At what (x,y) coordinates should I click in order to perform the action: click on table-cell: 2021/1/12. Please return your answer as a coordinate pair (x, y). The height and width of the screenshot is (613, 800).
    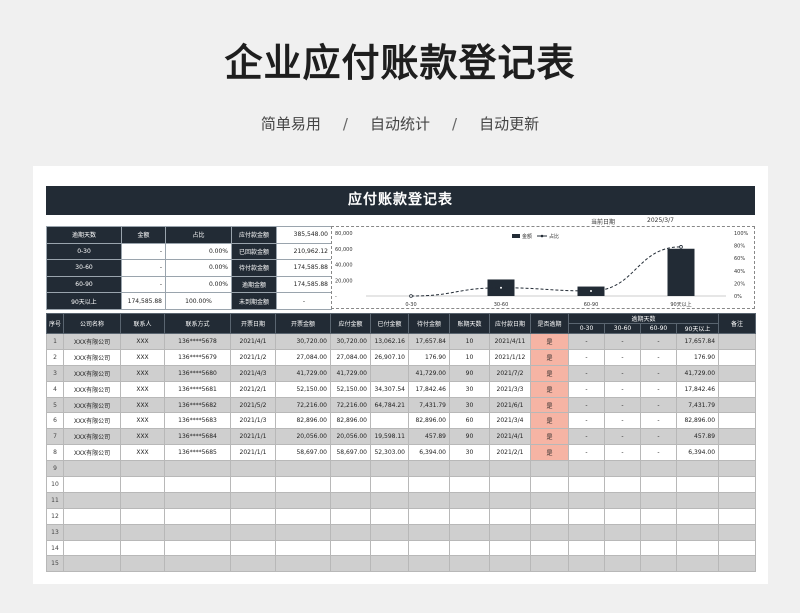
    Looking at the image, I should click on (510, 357).